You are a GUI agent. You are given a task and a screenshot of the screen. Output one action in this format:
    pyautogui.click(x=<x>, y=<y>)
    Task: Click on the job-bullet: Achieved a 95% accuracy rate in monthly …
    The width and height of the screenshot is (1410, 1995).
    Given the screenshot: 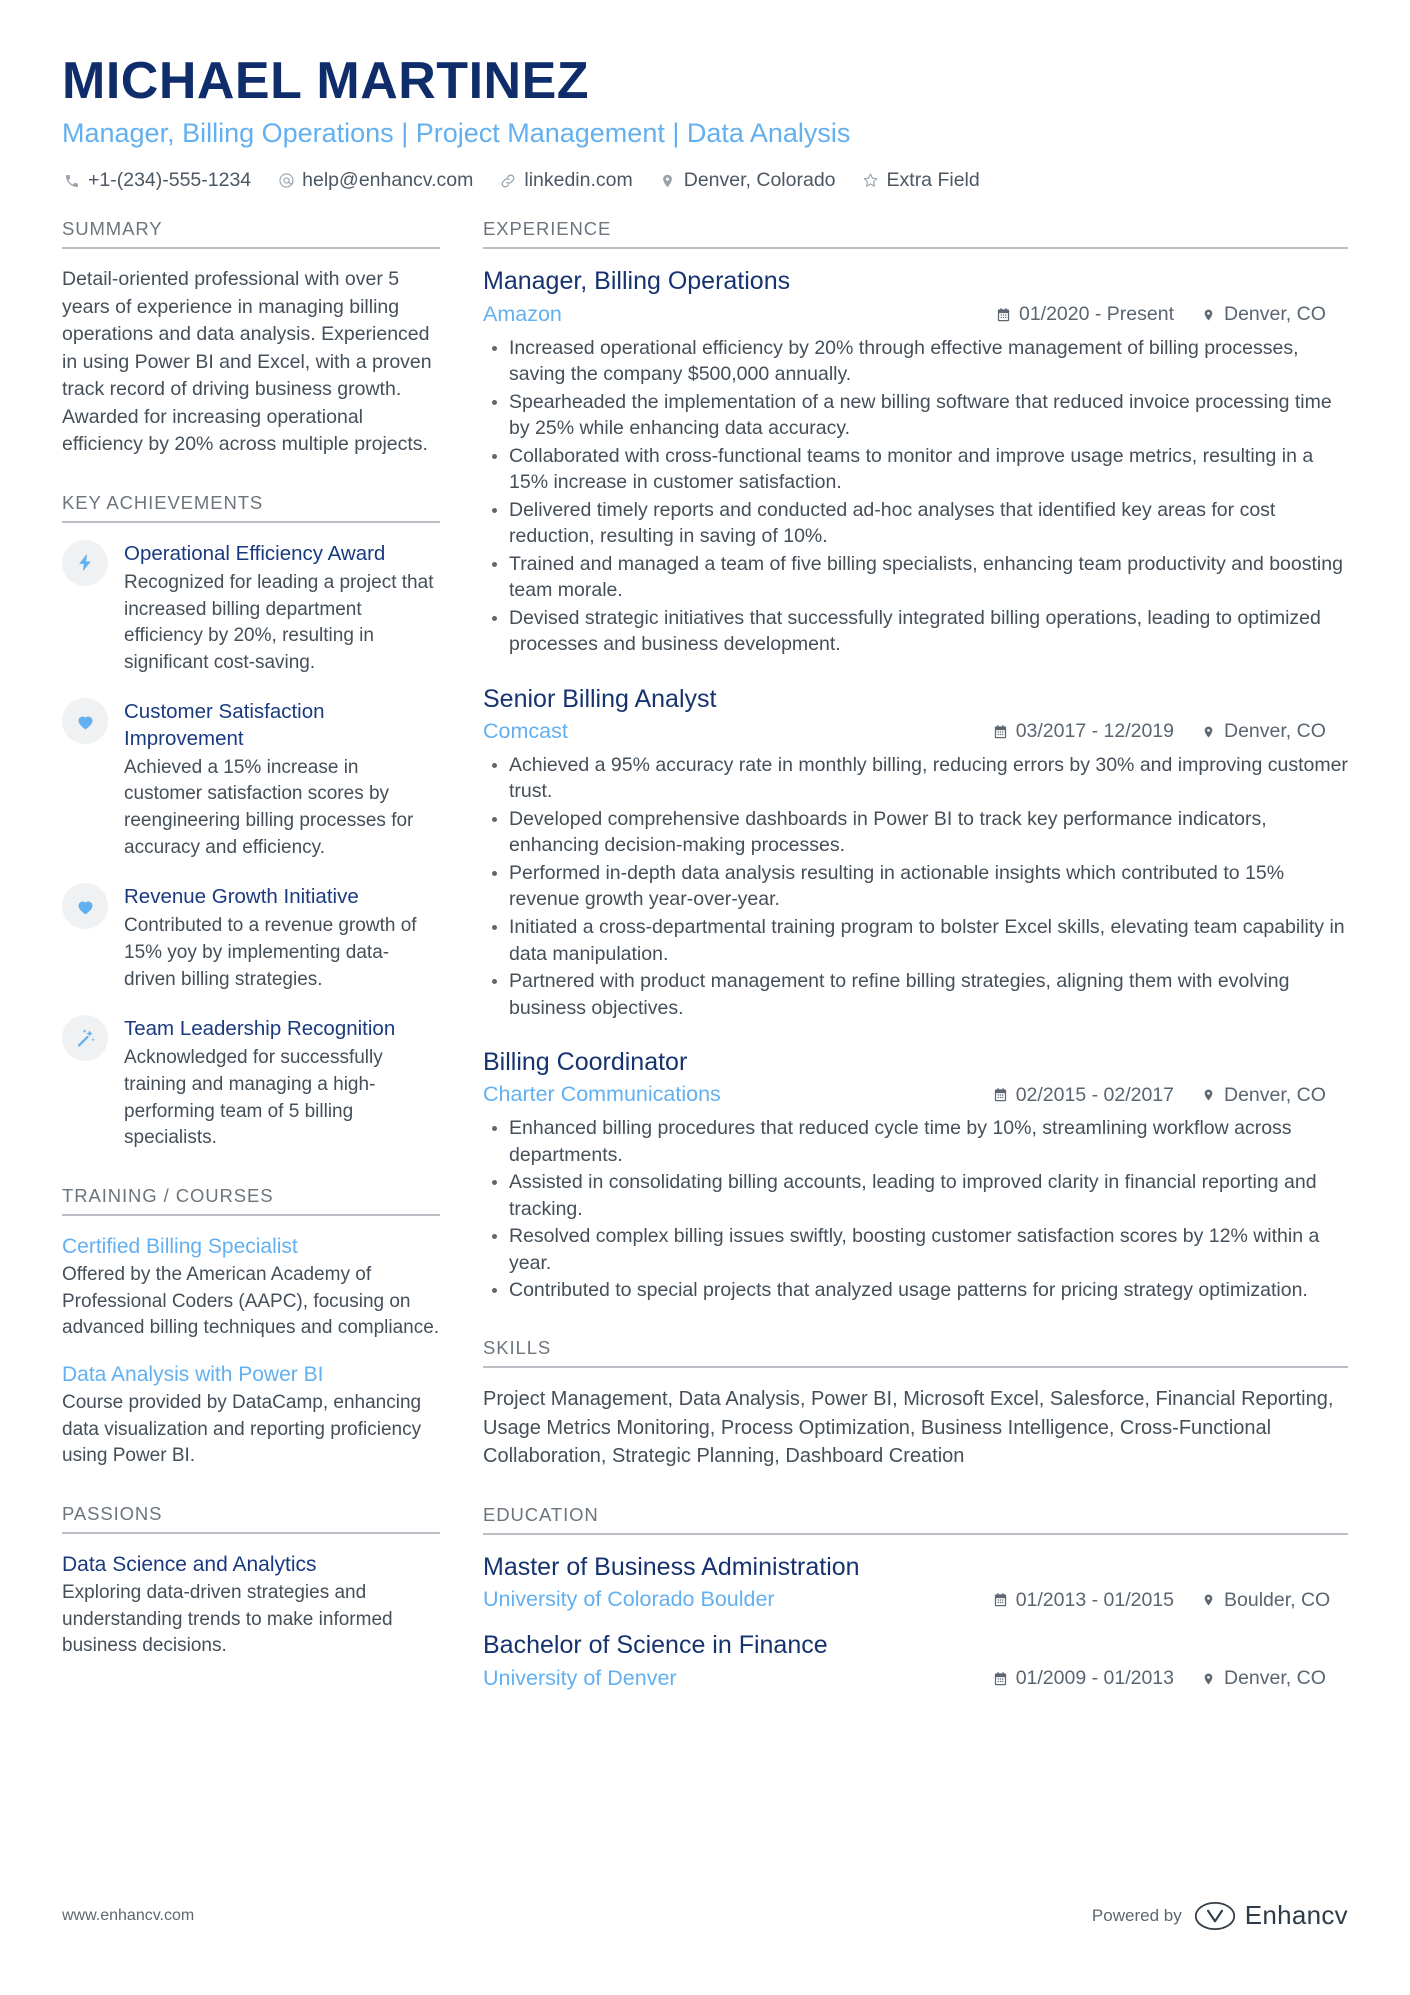 What is the action you would take?
    pyautogui.click(x=915, y=778)
    